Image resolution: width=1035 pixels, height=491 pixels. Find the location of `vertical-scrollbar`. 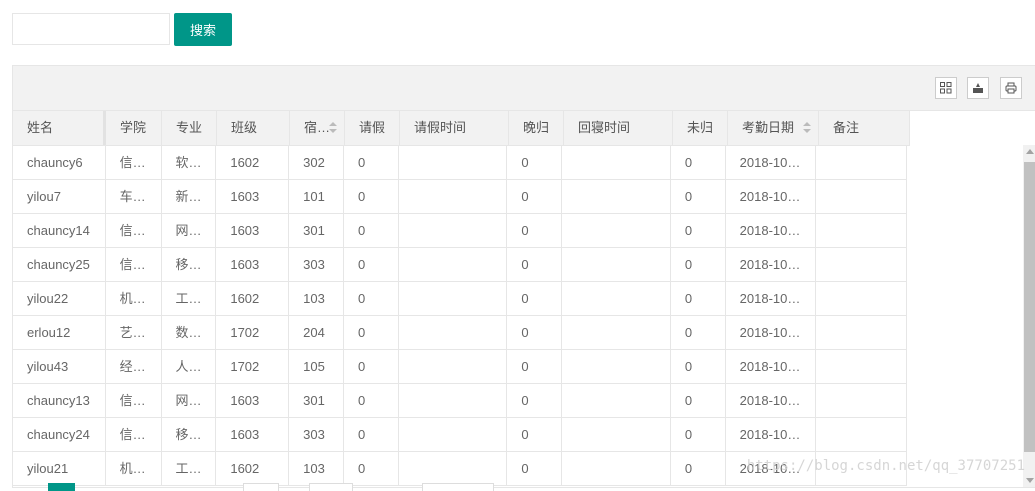

vertical-scrollbar is located at coordinates (1029, 316).